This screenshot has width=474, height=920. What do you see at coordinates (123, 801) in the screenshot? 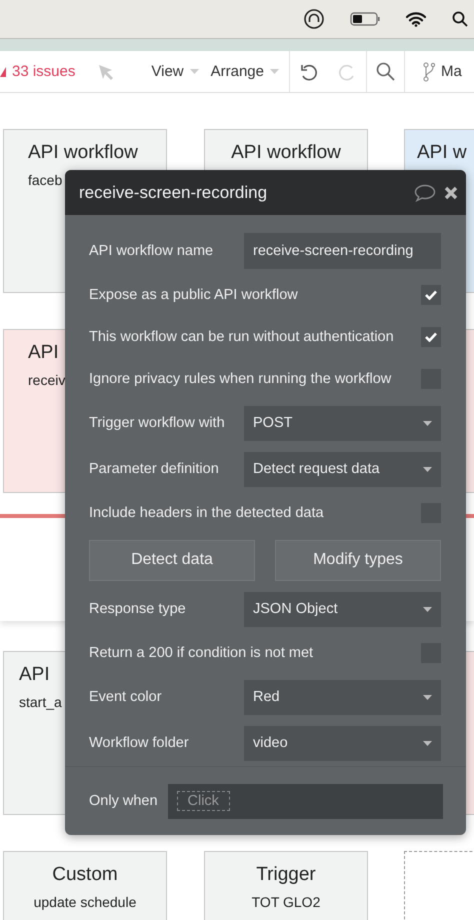
I see `condition-label: Only when` at bounding box center [123, 801].